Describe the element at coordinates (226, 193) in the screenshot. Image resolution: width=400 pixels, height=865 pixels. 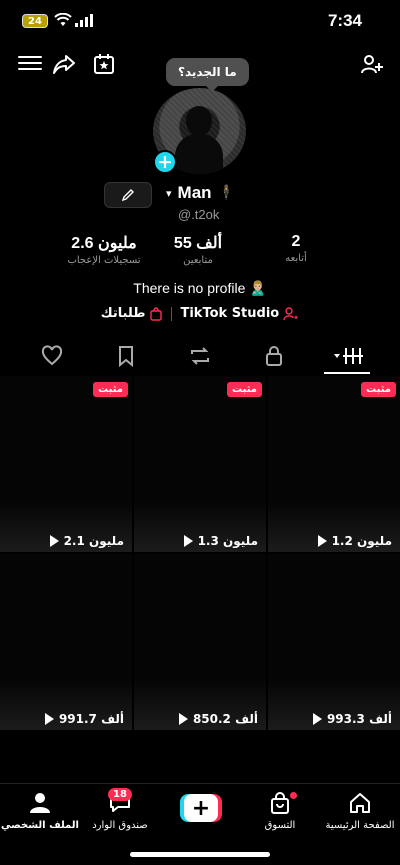
I see `name-emoji: 🕴` at that location.